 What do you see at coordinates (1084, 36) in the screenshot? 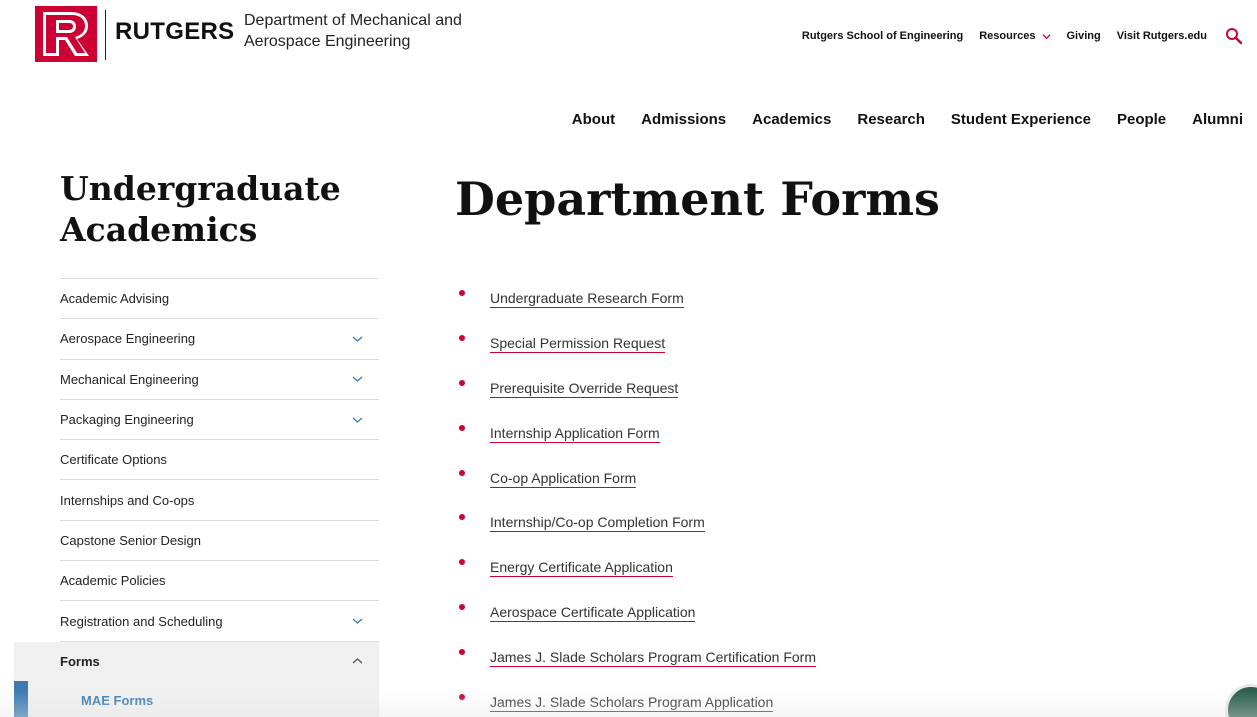
I see `util-link-giving: Giving` at bounding box center [1084, 36].